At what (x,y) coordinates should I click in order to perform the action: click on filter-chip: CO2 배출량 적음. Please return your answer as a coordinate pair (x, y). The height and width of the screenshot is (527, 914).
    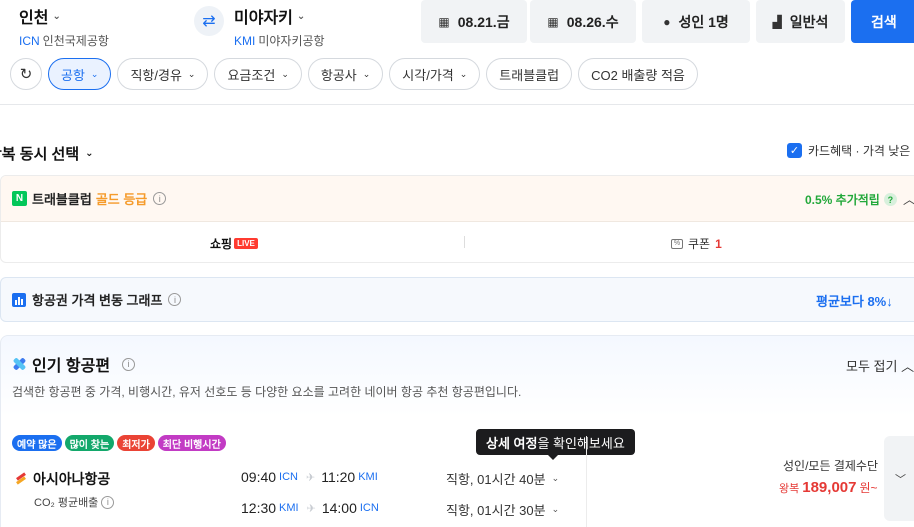
    Looking at the image, I should click on (638, 74).